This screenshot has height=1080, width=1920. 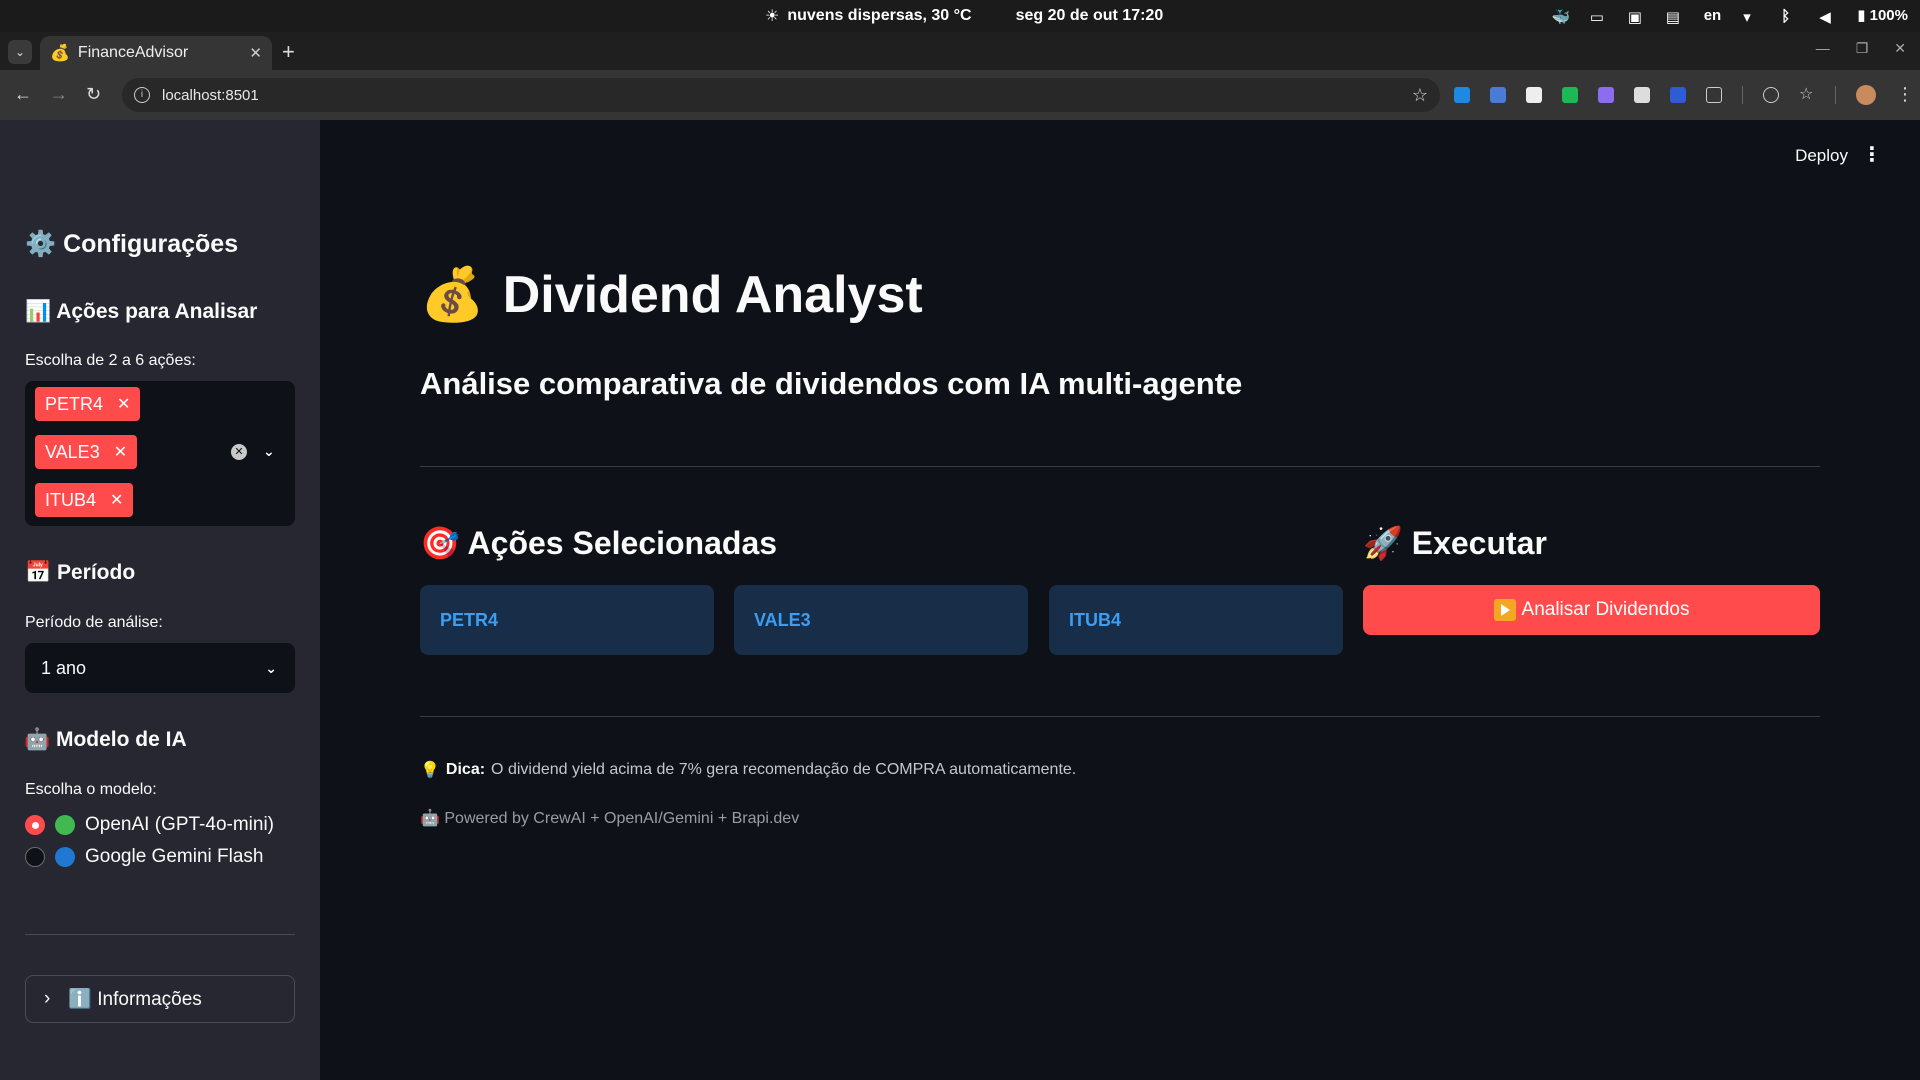 I want to click on green-extension-icon, so click(x=1570, y=94).